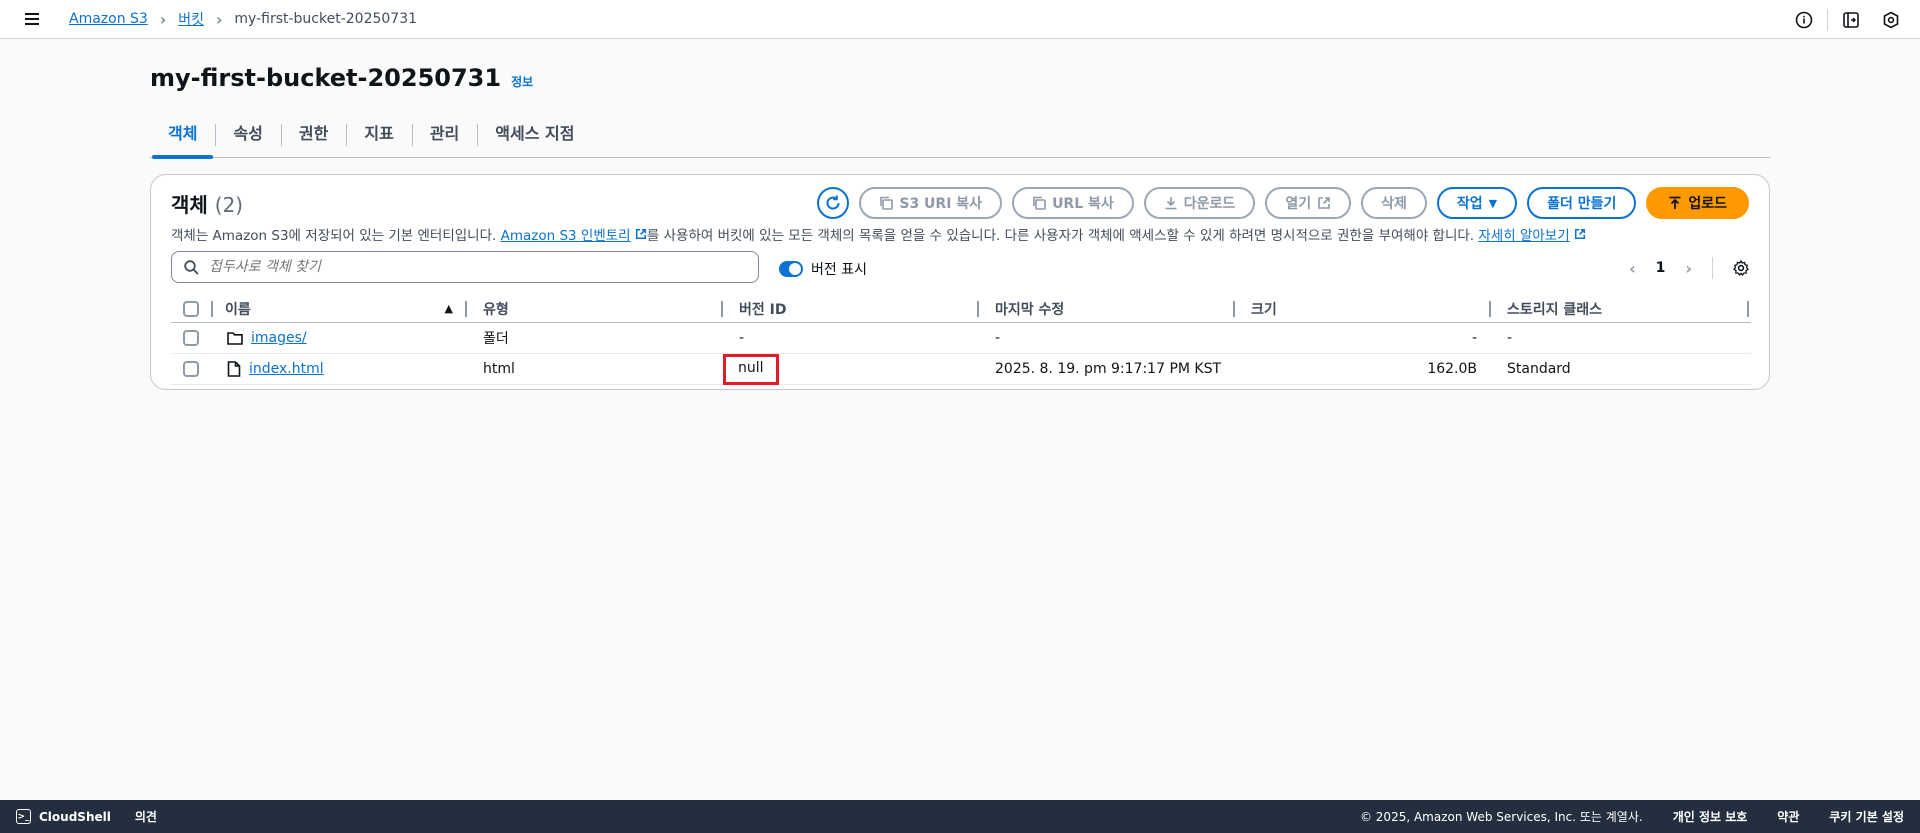 This screenshot has width=1920, height=833. I want to click on delete-button: 삭제, so click(1394, 203).